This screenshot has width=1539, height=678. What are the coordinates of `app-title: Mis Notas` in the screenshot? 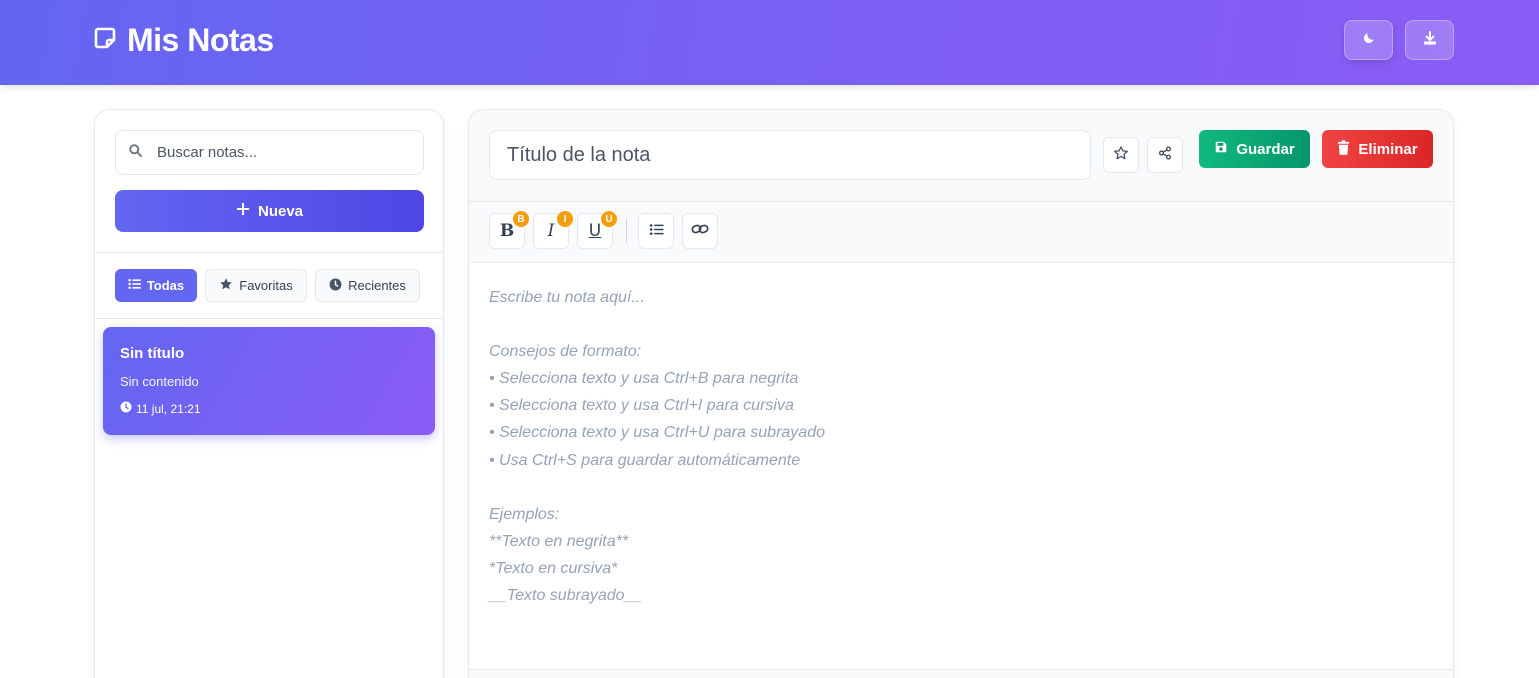 It's located at (200, 39).